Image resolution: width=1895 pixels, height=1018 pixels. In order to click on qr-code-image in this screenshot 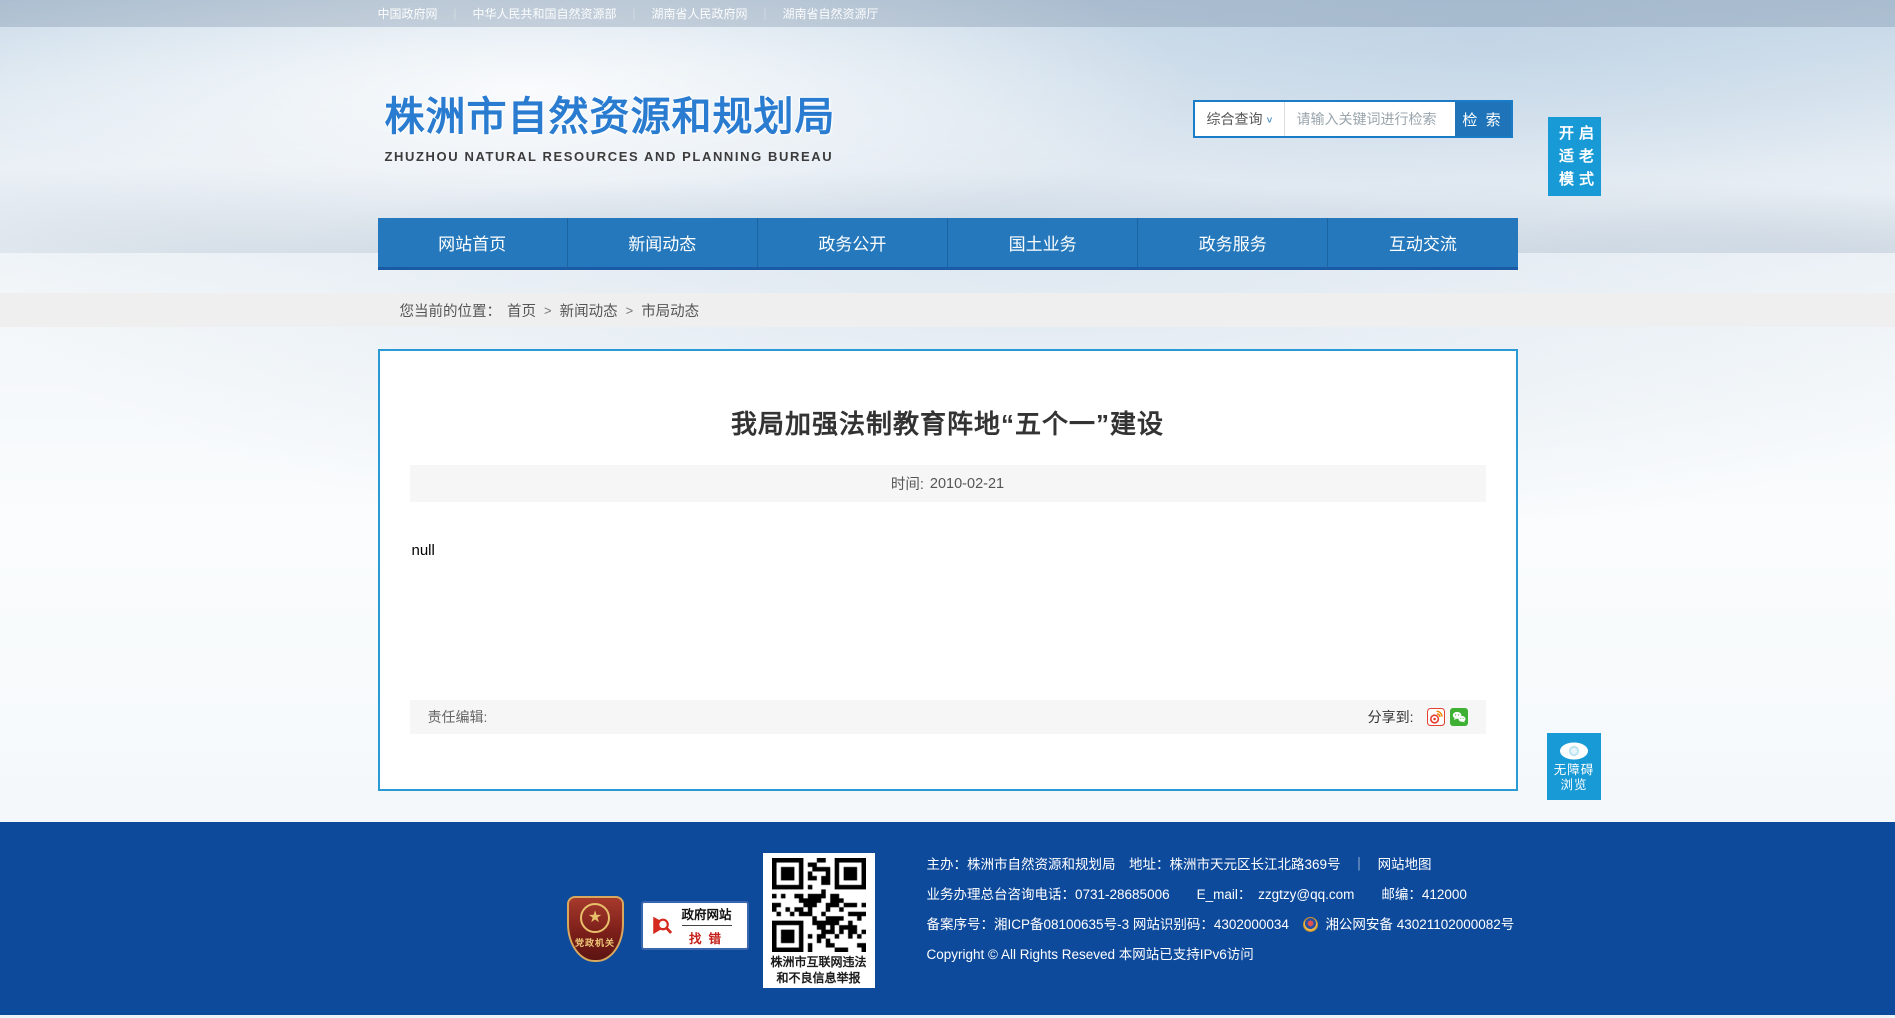, I will do `click(818, 905)`.